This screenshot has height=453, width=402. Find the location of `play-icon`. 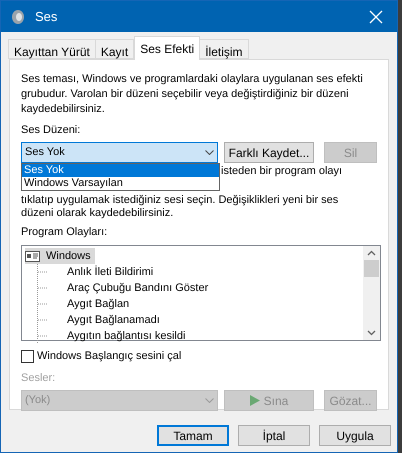

play-icon is located at coordinates (255, 400).